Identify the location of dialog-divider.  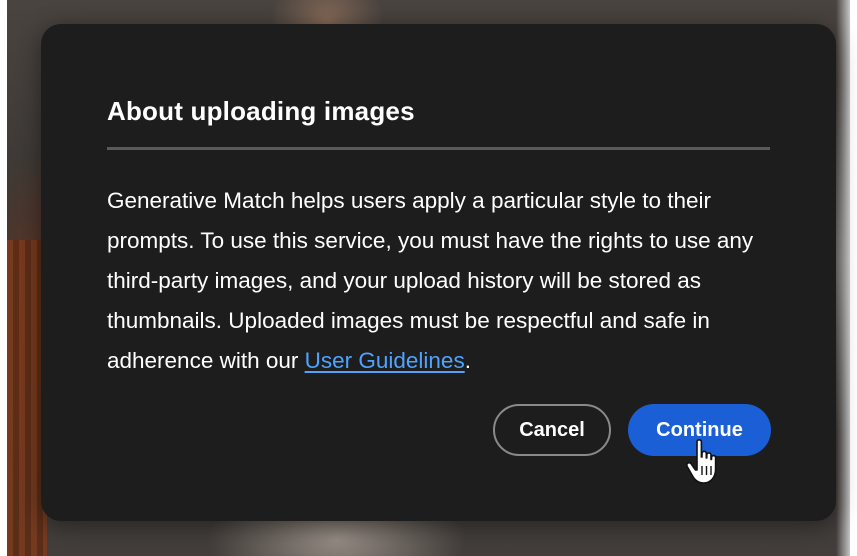
(438, 148).